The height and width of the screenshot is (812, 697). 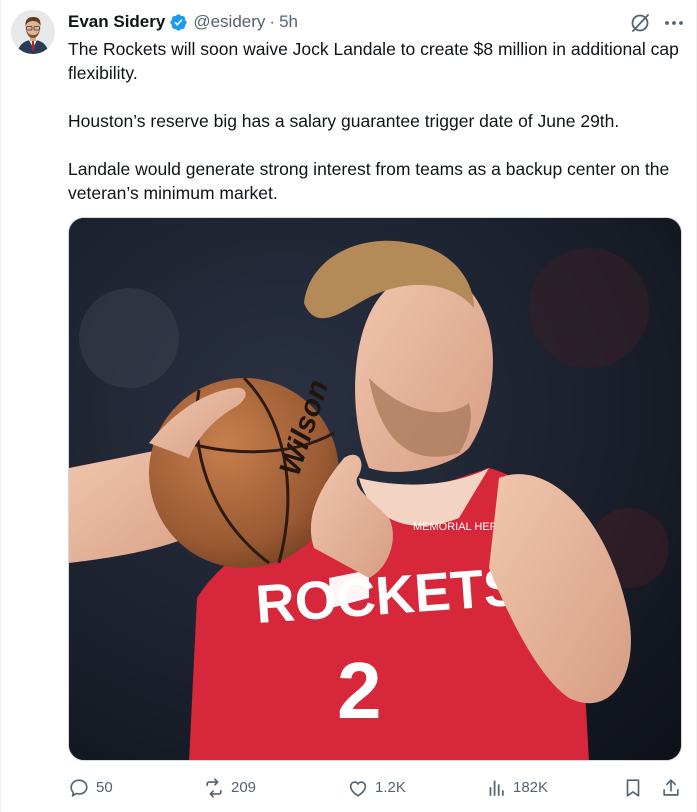 I want to click on timestamp: 5h, so click(x=288, y=22).